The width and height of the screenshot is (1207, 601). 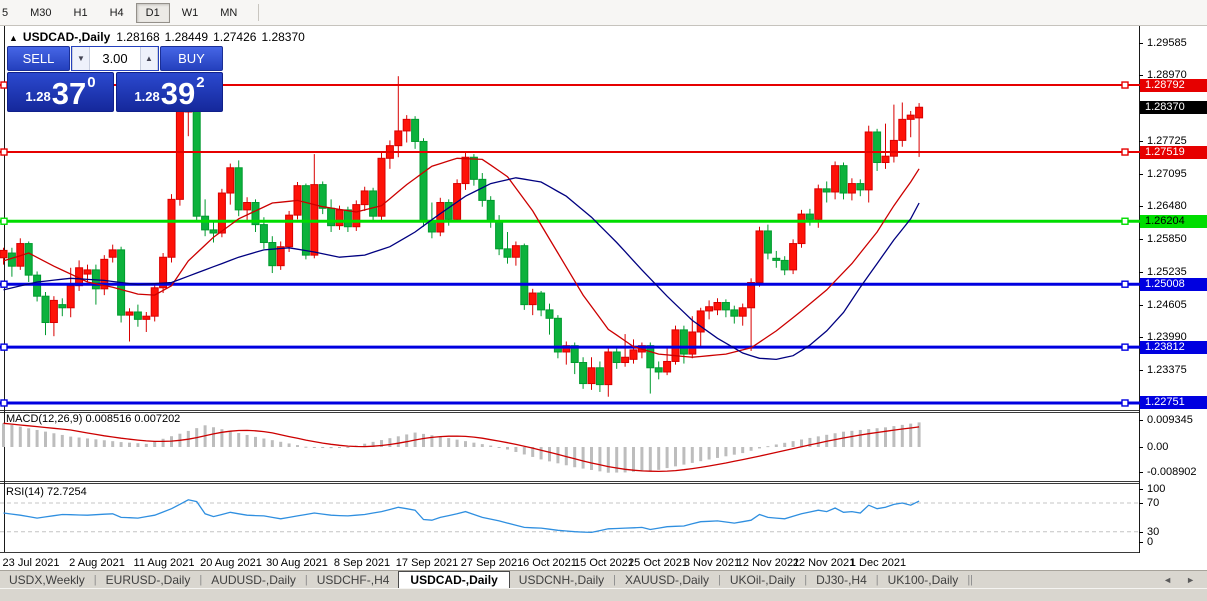 I want to click on macd-label: MACD(12,26,9) 0.008516 0.007202, so click(x=93, y=419).